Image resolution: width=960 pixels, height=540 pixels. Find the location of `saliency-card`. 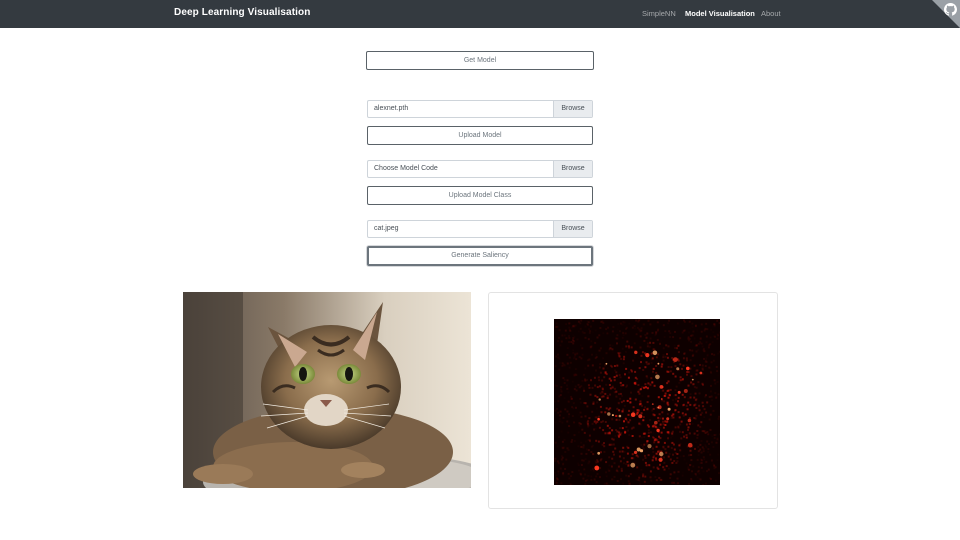

saliency-card is located at coordinates (633, 400).